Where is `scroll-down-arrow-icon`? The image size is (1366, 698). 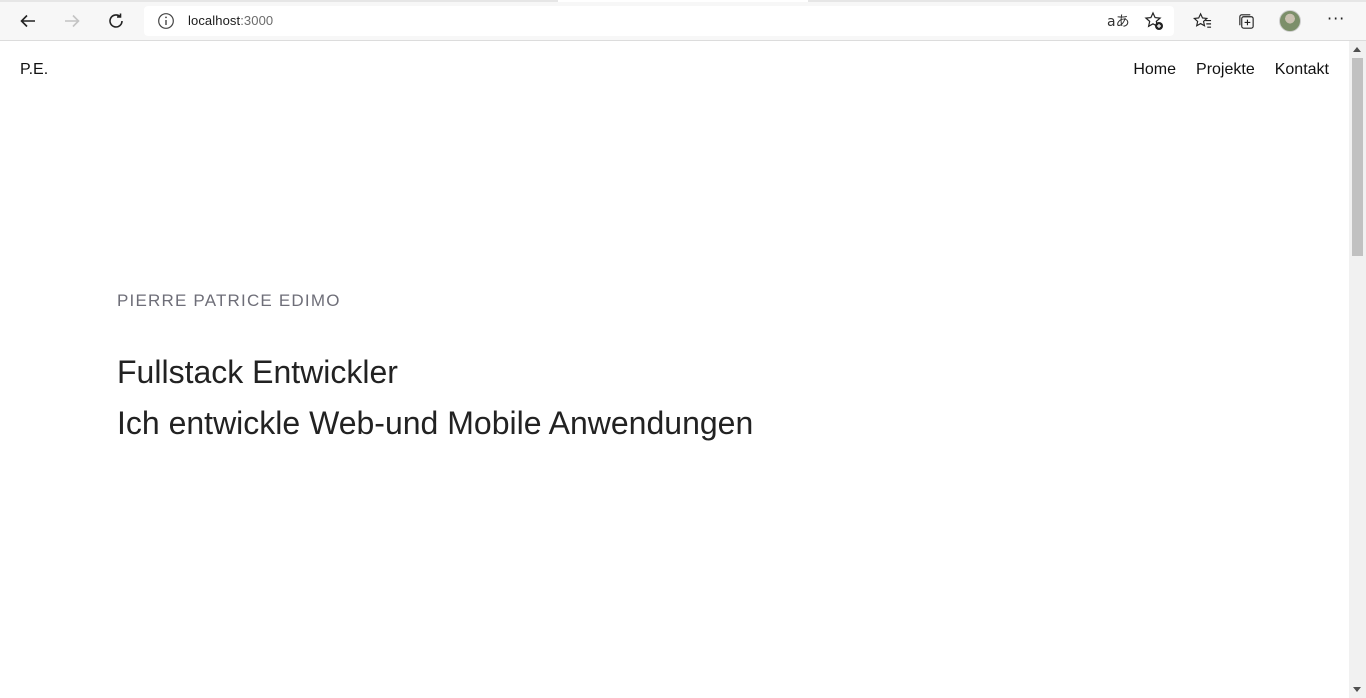
scroll-down-arrow-icon is located at coordinates (1357, 689).